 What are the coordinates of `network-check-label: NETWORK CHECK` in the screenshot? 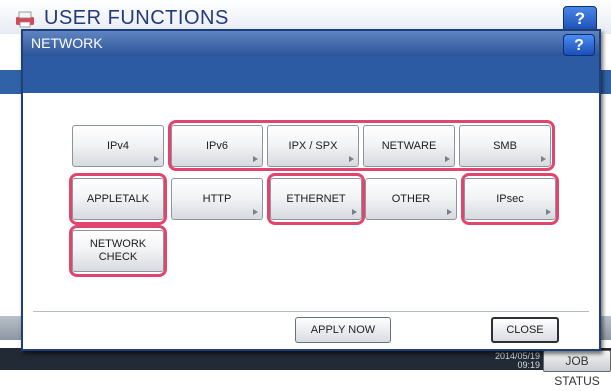 It's located at (118, 251).